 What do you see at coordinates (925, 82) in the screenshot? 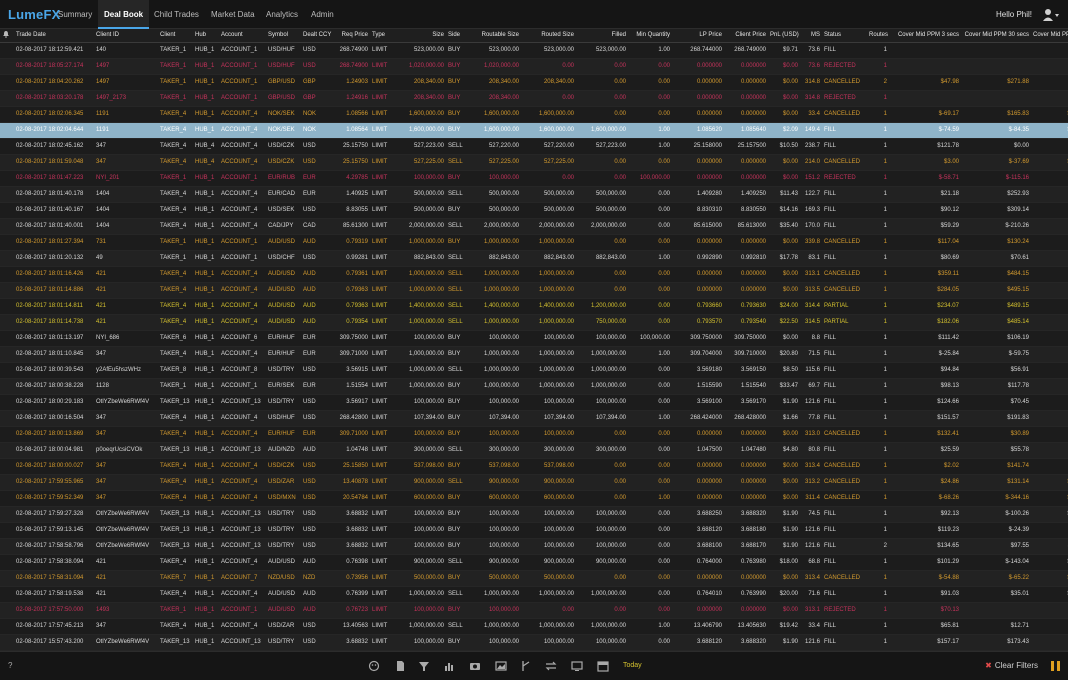
I see `table-cell: $47.98` at bounding box center [925, 82].